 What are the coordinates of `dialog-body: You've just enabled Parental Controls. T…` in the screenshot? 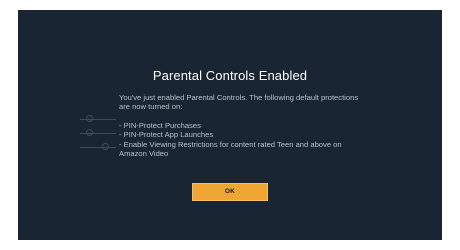 It's located at (239, 125).